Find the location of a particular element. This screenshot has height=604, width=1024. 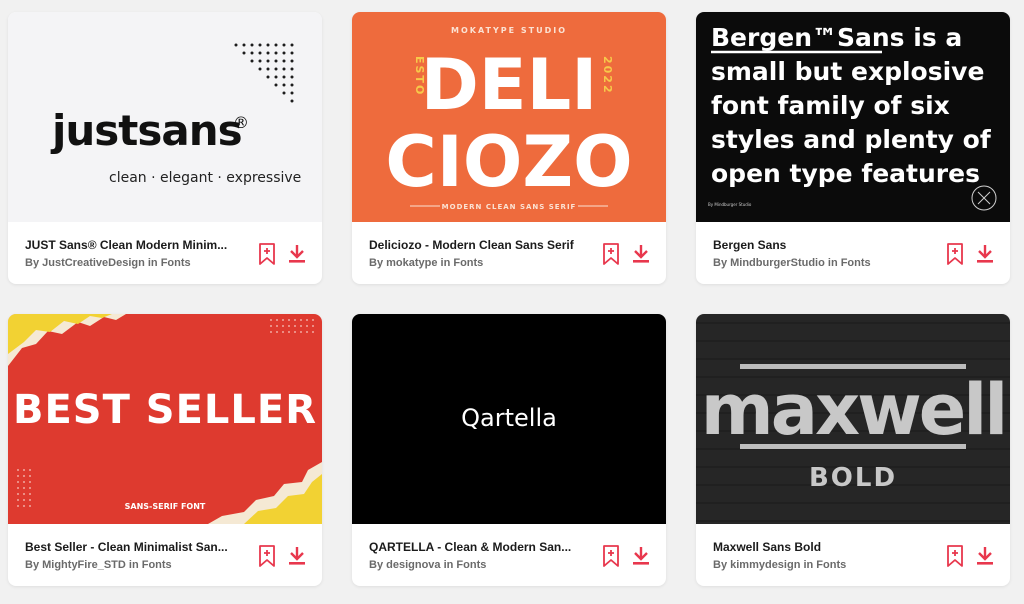

preview-image-justsans: justsans ® clean · elegant · expressive is located at coordinates (165, 117).